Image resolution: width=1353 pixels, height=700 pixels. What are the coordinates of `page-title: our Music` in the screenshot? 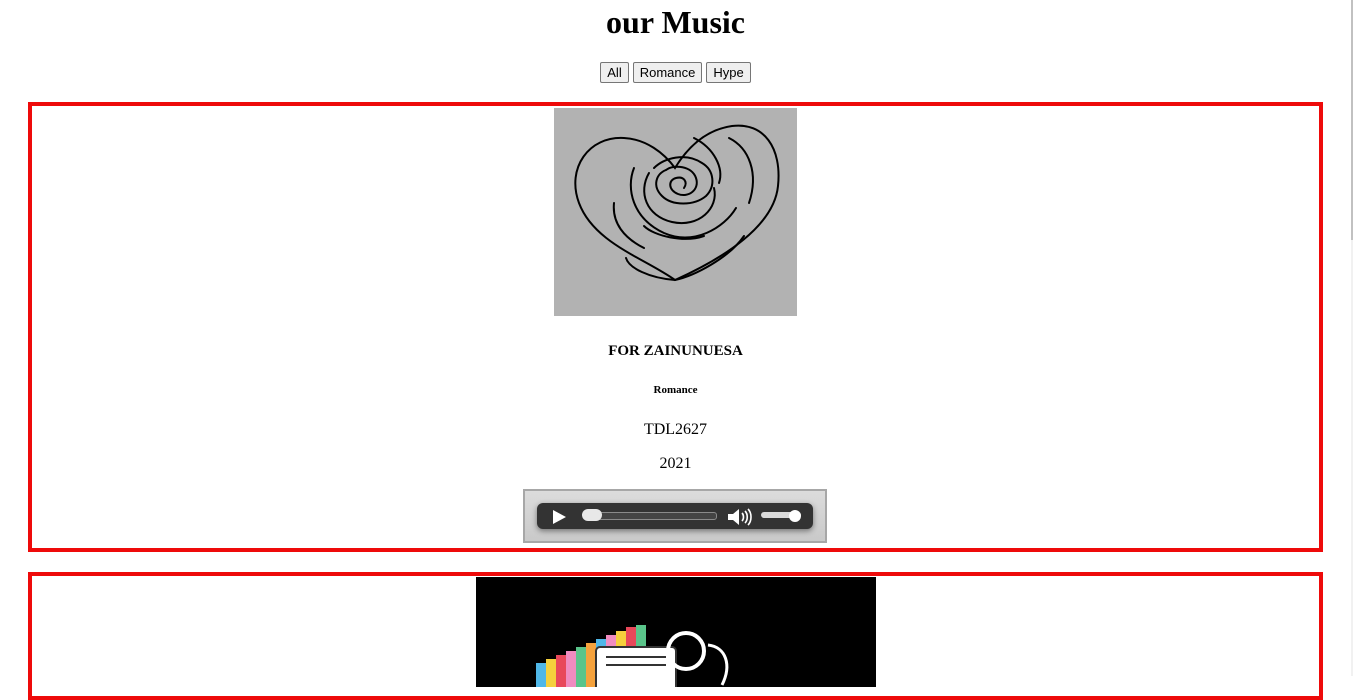 It's located at (675, 22).